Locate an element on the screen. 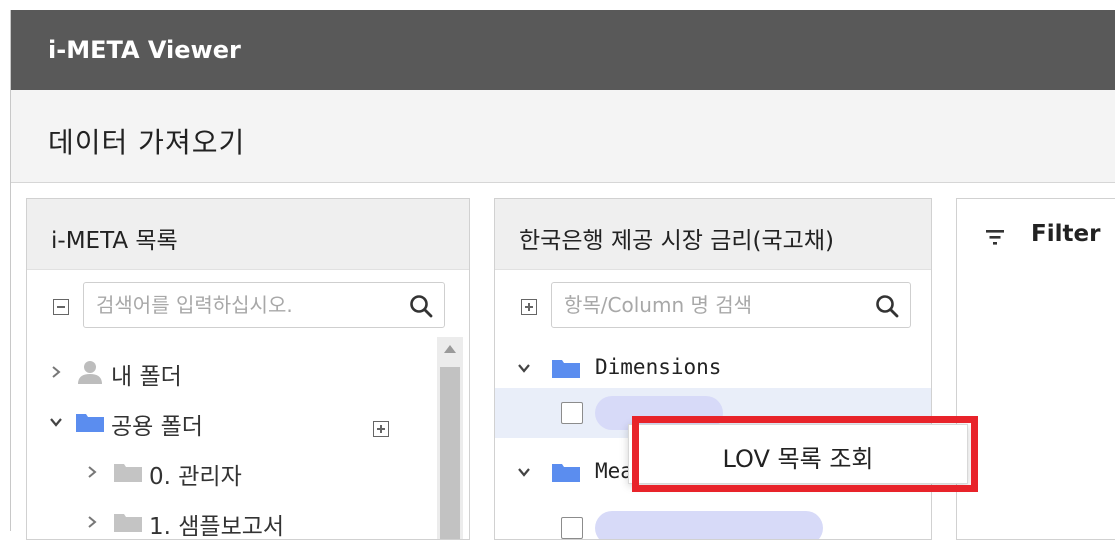 The width and height of the screenshot is (1115, 540). add-folder-icon is located at coordinates (381, 429).